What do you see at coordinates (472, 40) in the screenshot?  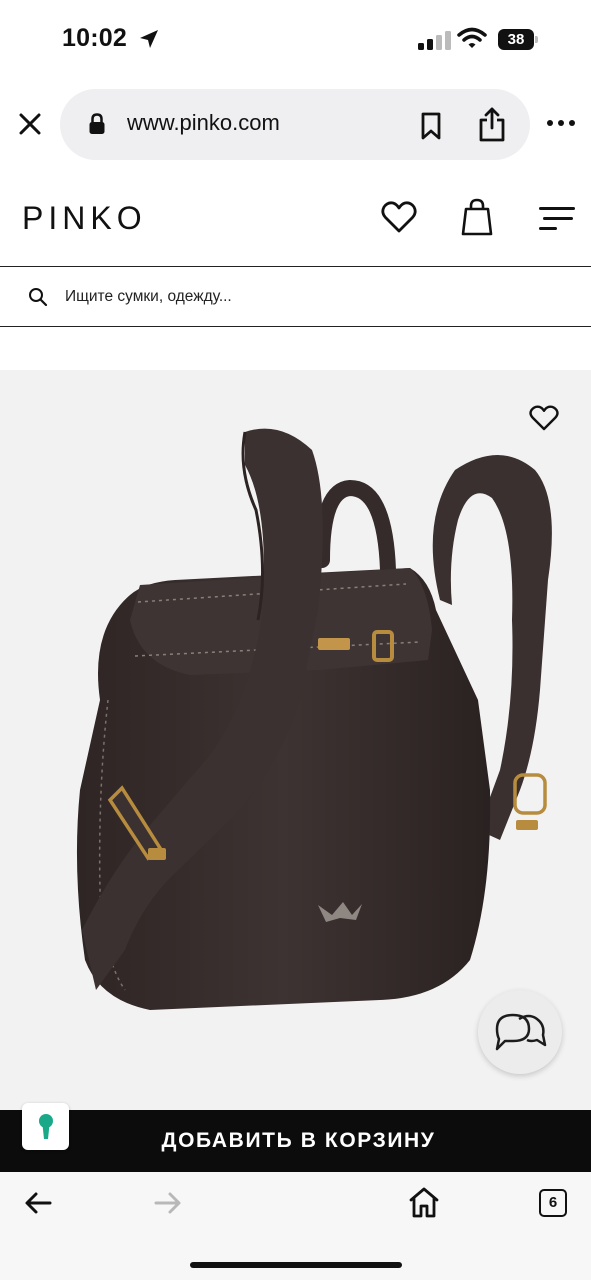 I see `wifi-icon` at bounding box center [472, 40].